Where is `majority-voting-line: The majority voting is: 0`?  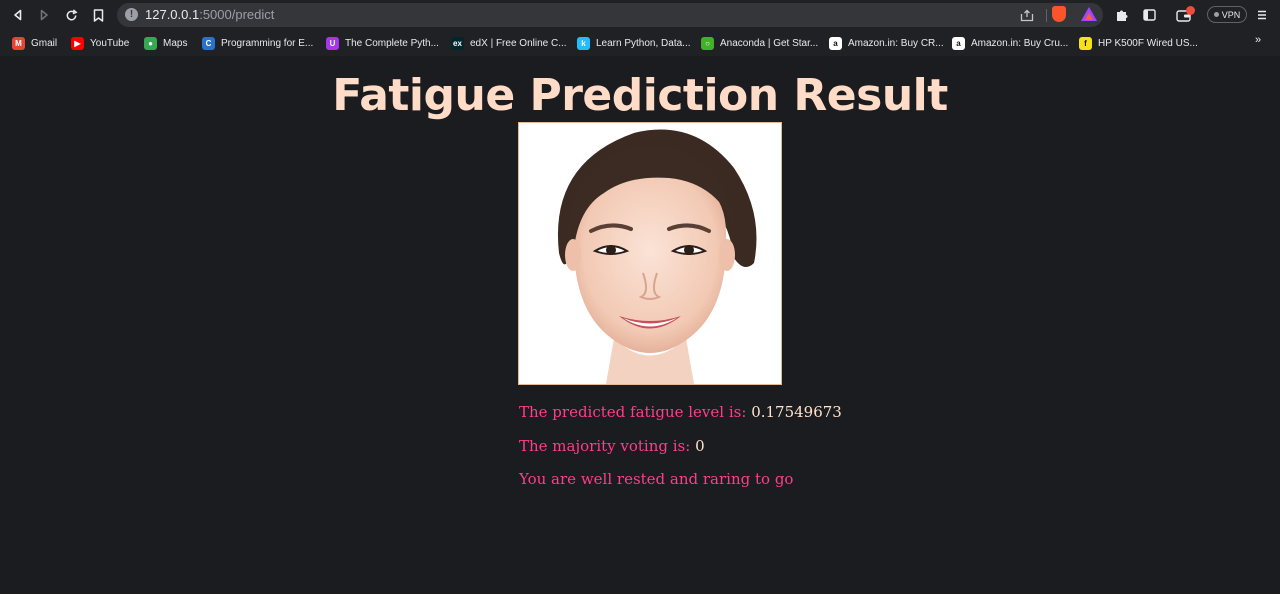 majority-voting-line: The majority voting is: 0 is located at coordinates (612, 446).